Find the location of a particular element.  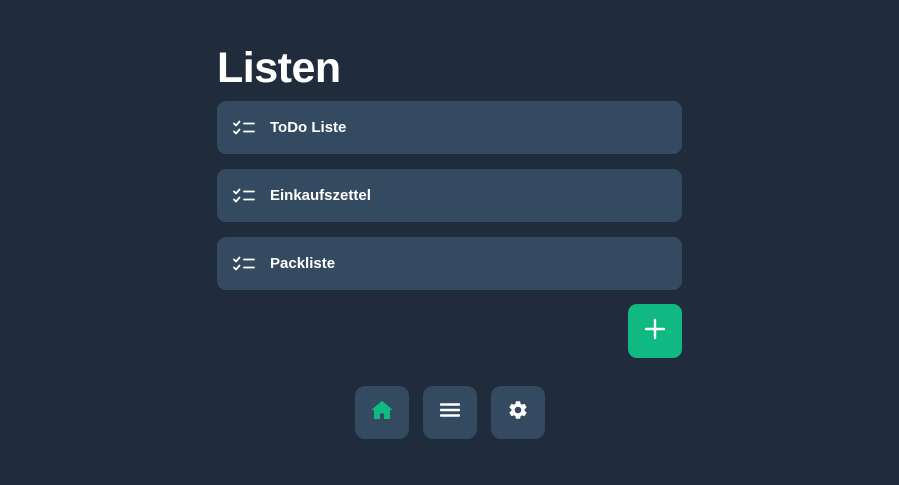

menu-icon is located at coordinates (450, 412).